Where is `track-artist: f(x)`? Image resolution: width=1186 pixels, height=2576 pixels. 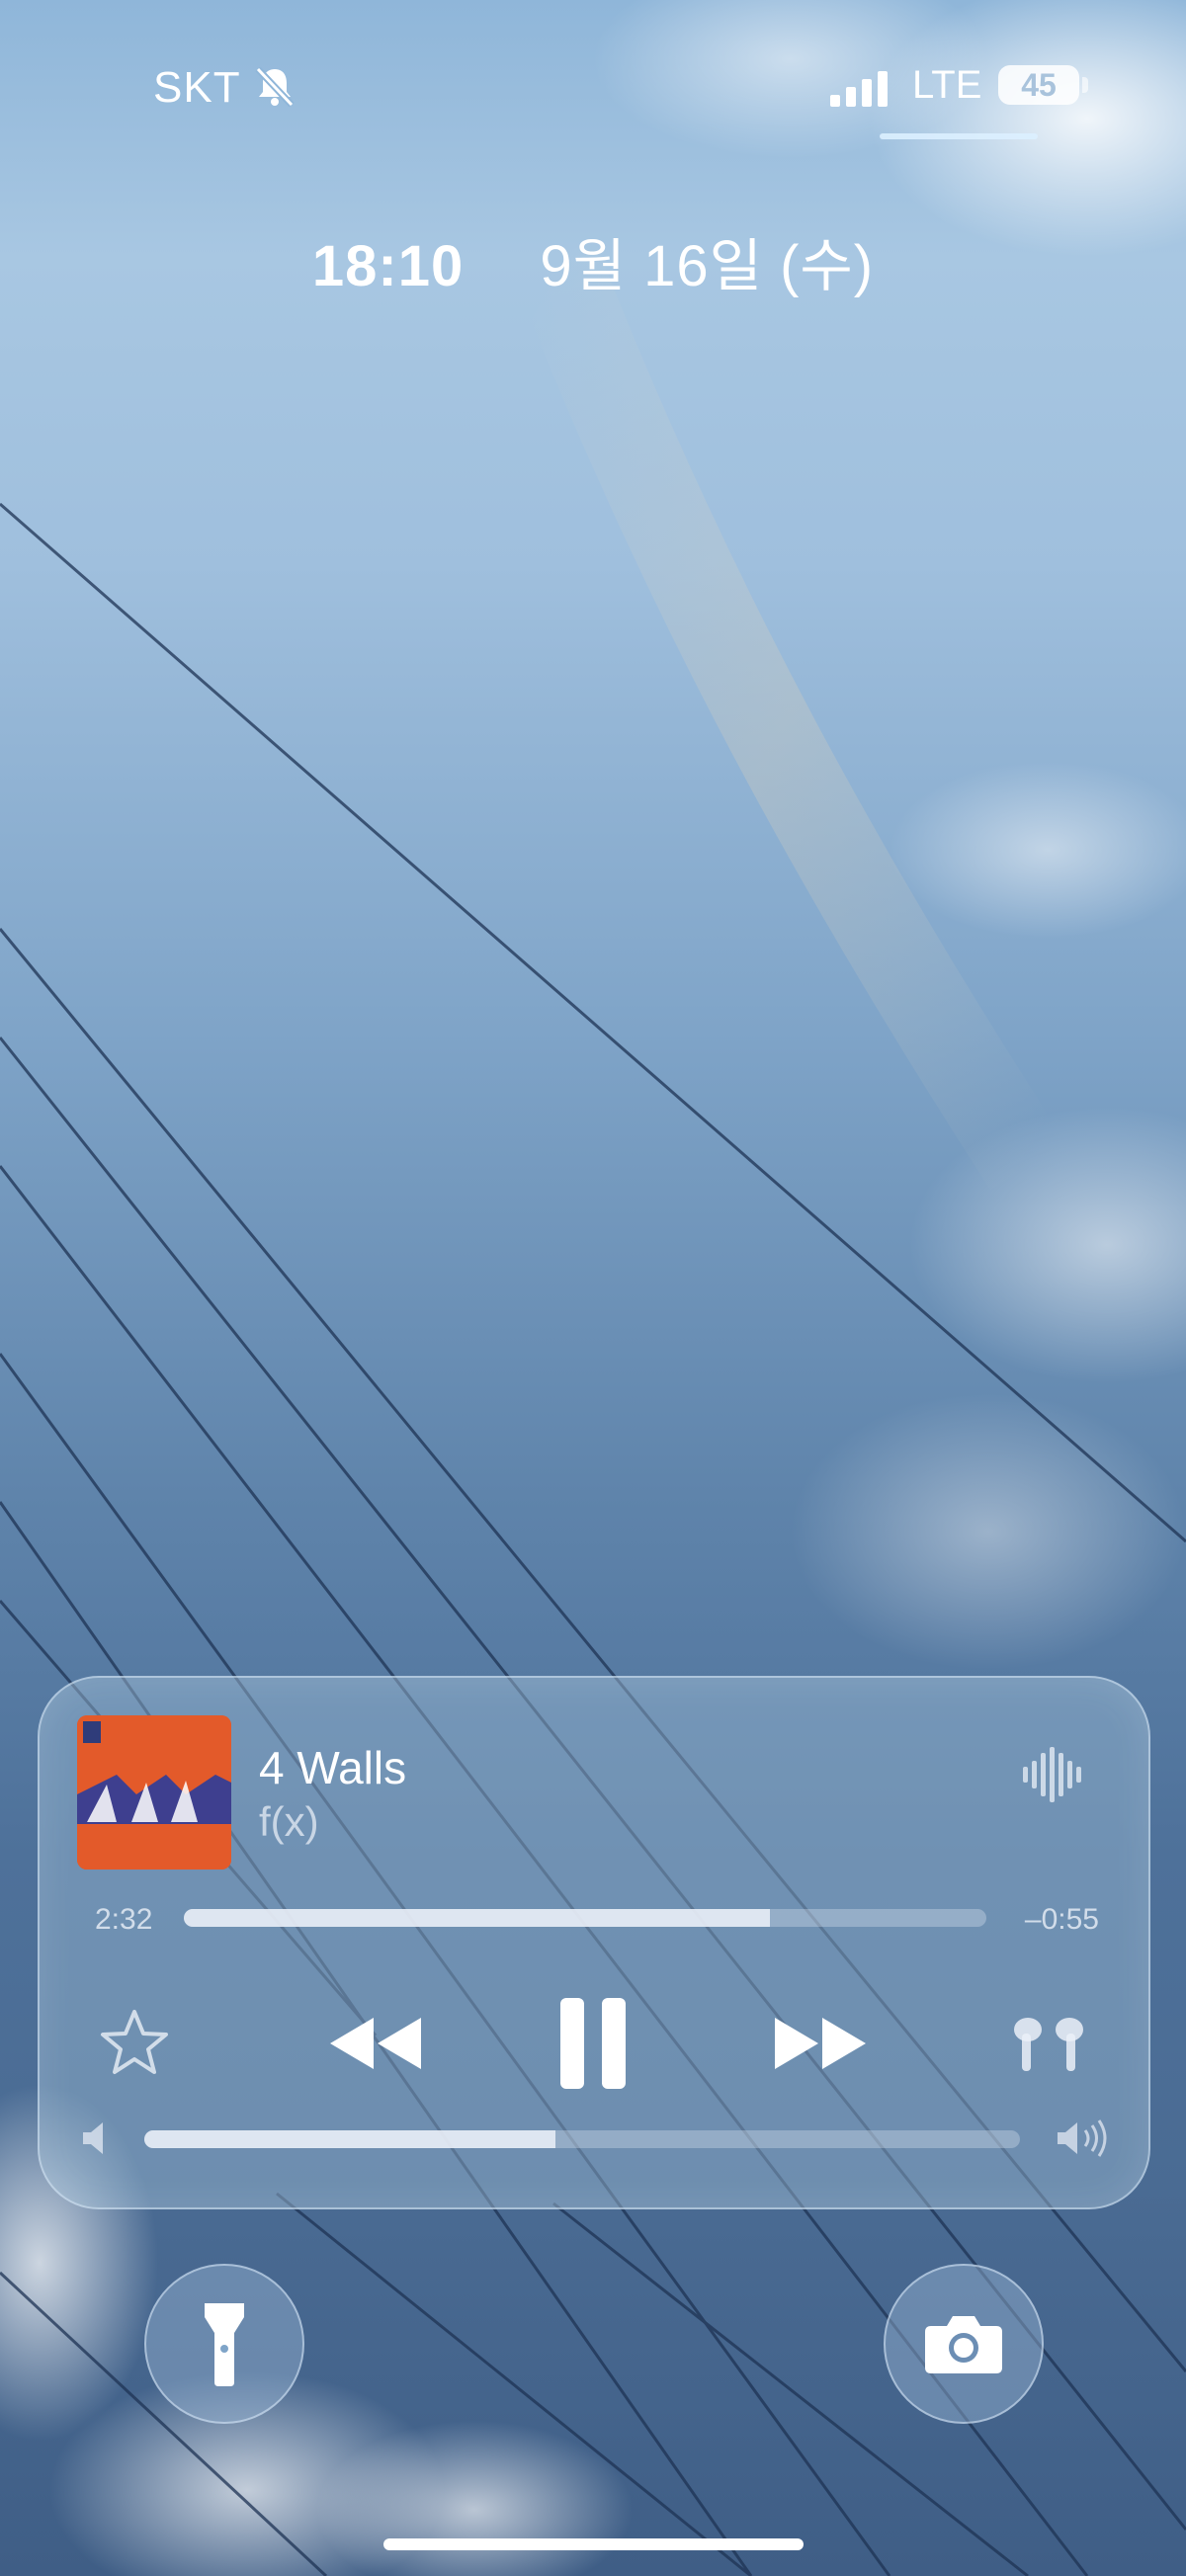
track-artist: f(x) is located at coordinates (289, 1822).